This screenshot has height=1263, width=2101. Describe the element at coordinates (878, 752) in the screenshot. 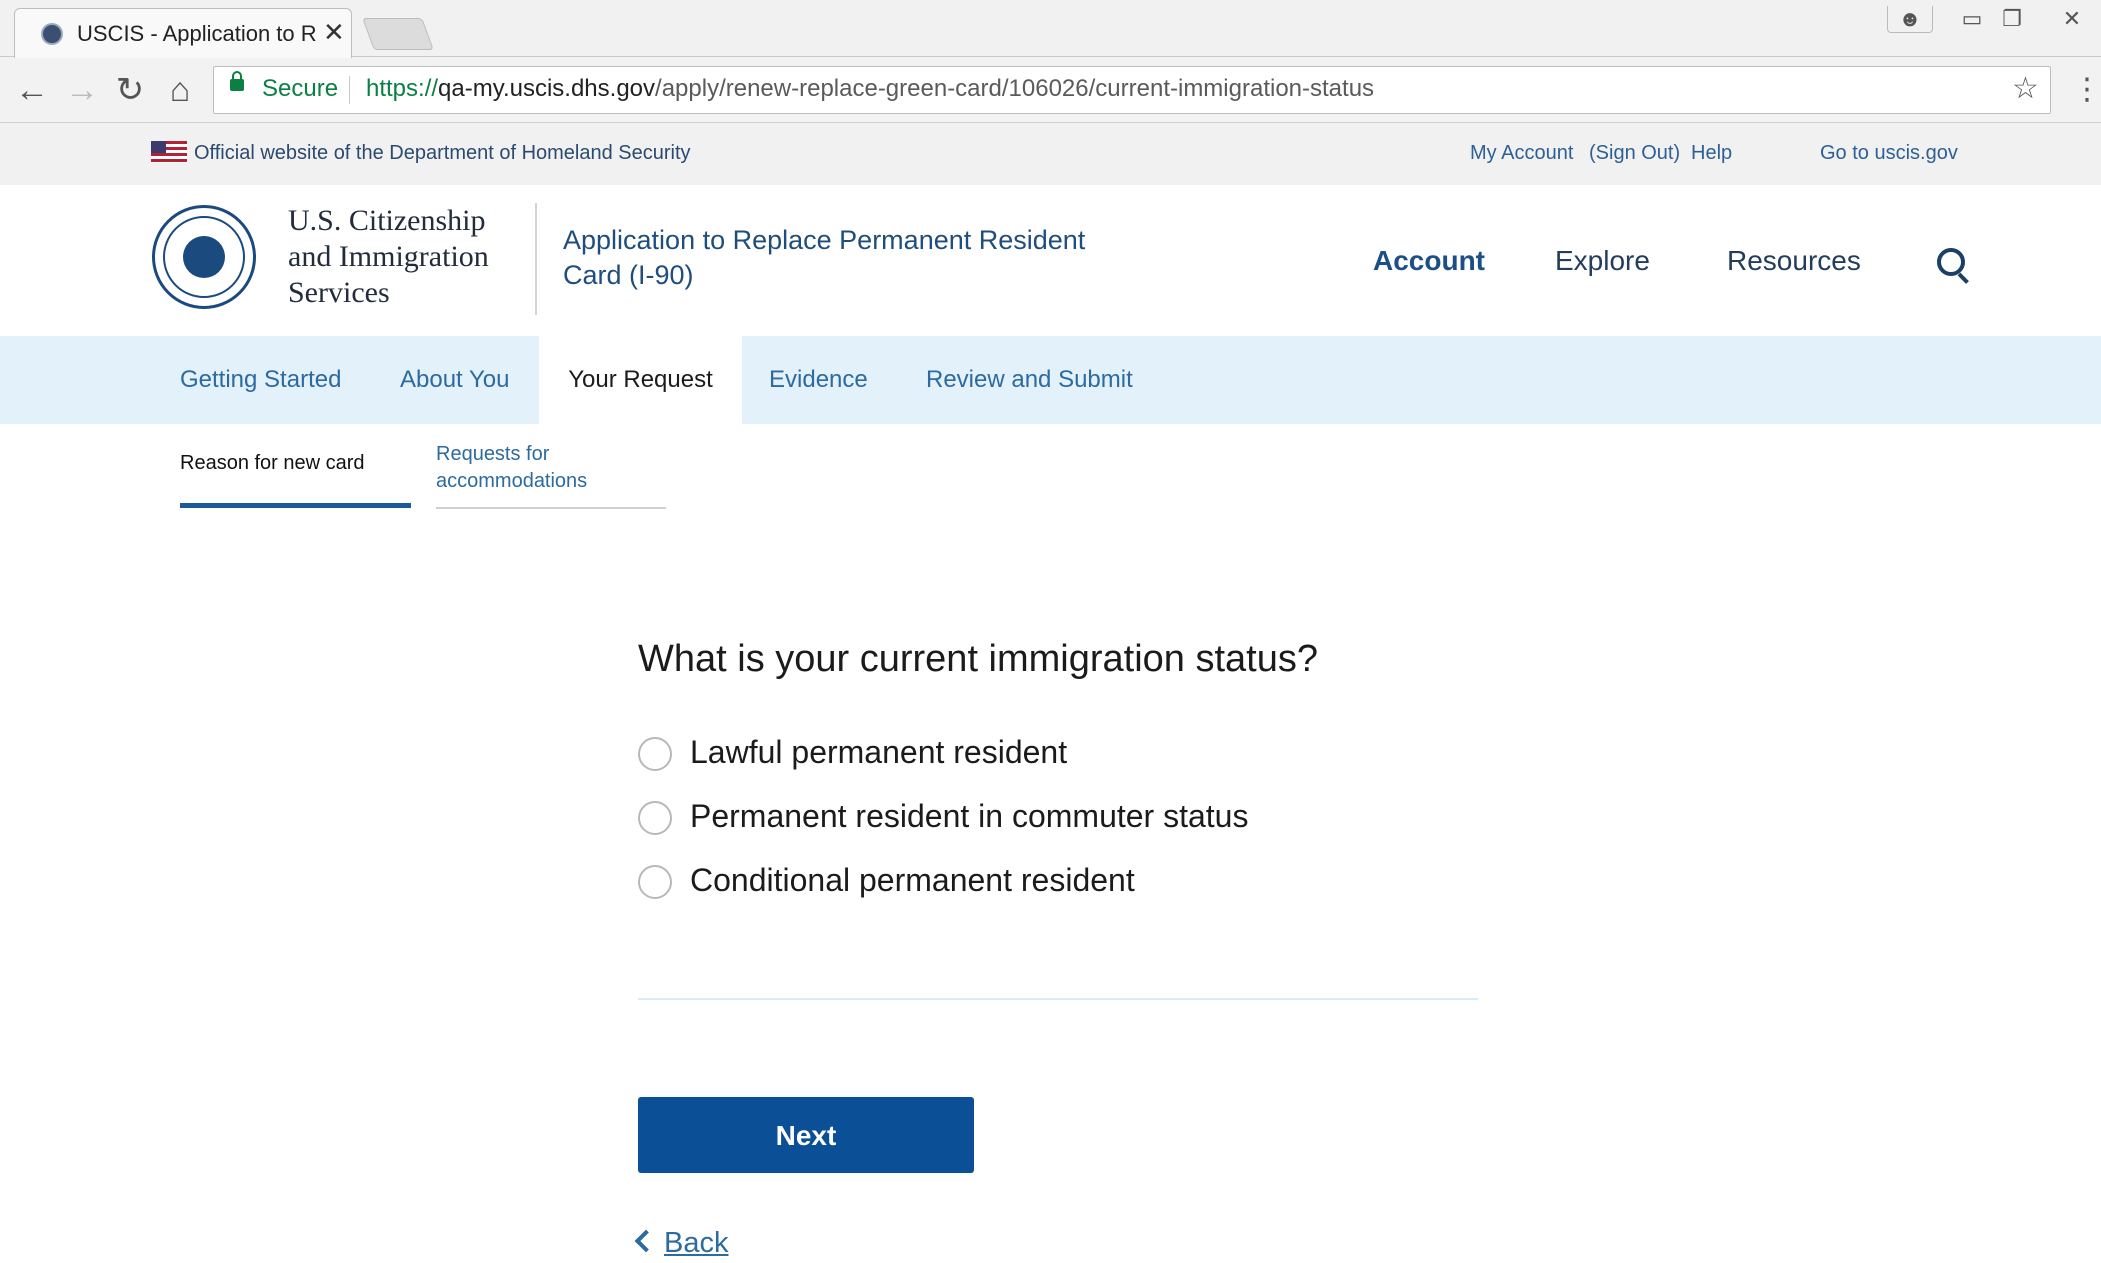

I see `radio-label: Lawful permanent resident` at that location.